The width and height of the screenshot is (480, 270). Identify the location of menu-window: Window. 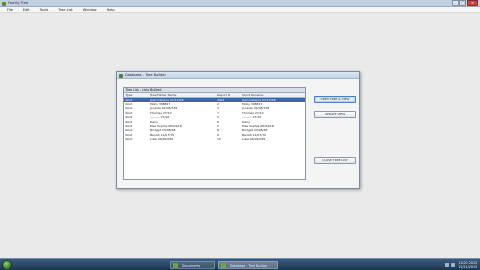
(90, 9).